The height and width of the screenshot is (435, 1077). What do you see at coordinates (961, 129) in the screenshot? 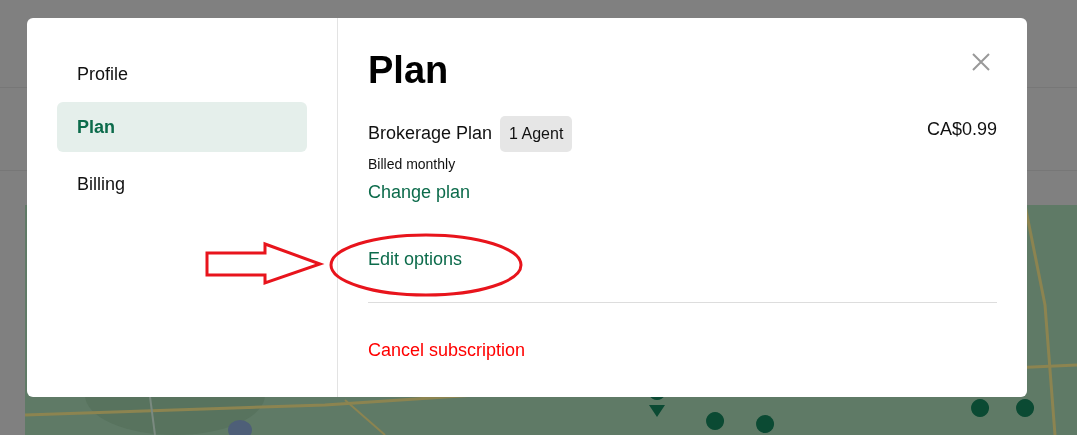
I see `plan-price: CA$0.99` at bounding box center [961, 129].